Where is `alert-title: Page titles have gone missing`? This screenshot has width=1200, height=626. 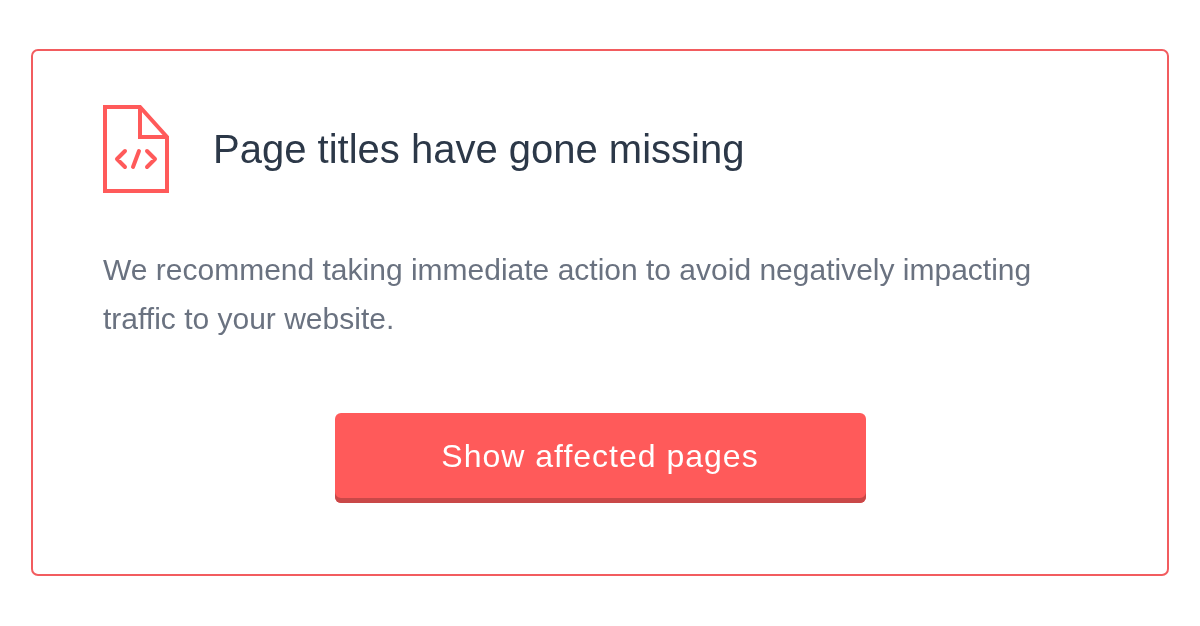
alert-title: Page titles have gone missing is located at coordinates (479, 149).